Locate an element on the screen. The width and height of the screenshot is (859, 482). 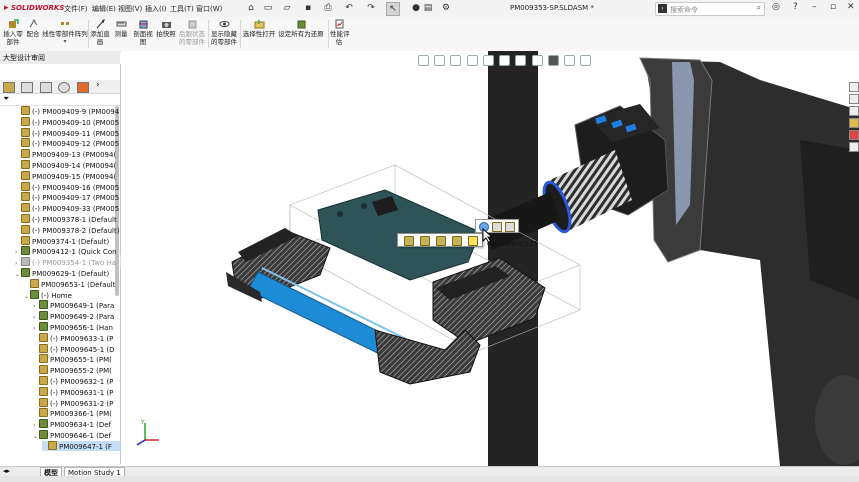
tree-node: (-) PM009409-33 (PM005 is located at coordinates (67, 208).